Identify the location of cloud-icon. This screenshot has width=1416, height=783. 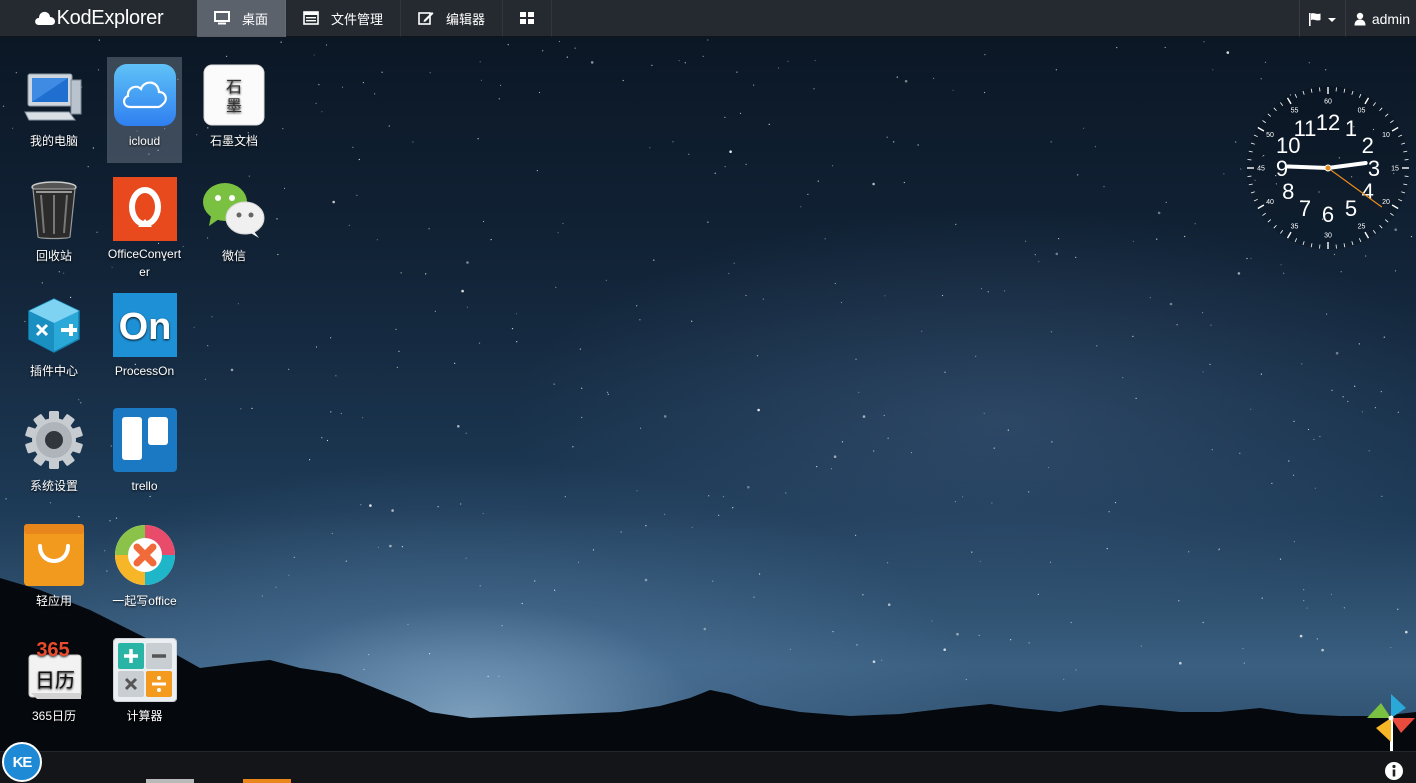
(44, 18).